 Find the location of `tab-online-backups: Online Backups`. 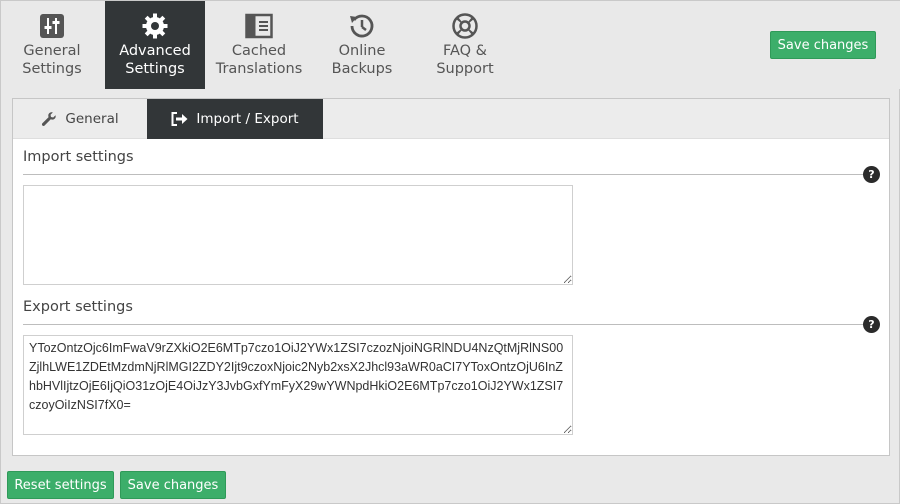

tab-online-backups: Online Backups is located at coordinates (362, 45).